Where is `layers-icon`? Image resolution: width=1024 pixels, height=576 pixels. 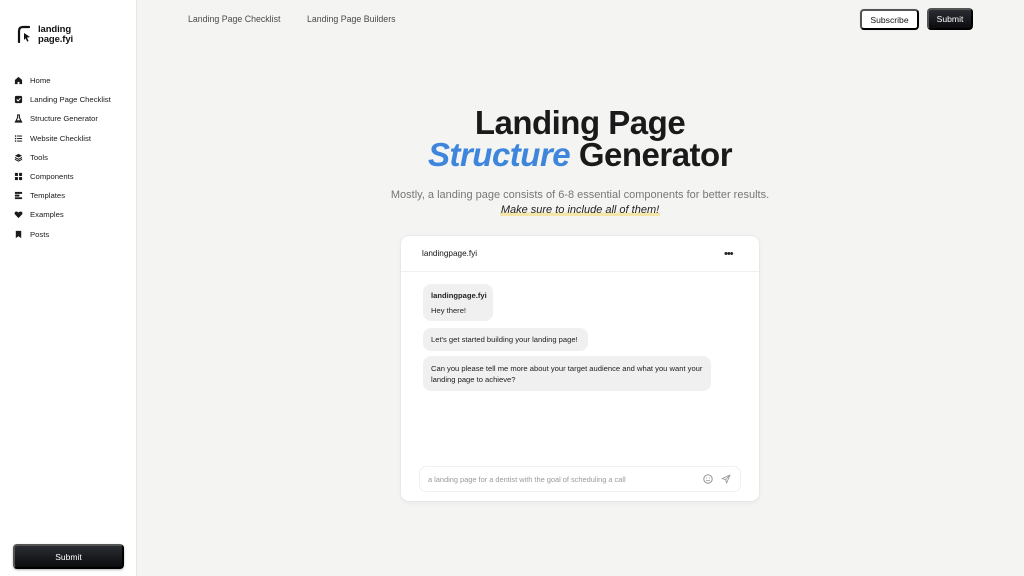
layers-icon is located at coordinates (18, 157).